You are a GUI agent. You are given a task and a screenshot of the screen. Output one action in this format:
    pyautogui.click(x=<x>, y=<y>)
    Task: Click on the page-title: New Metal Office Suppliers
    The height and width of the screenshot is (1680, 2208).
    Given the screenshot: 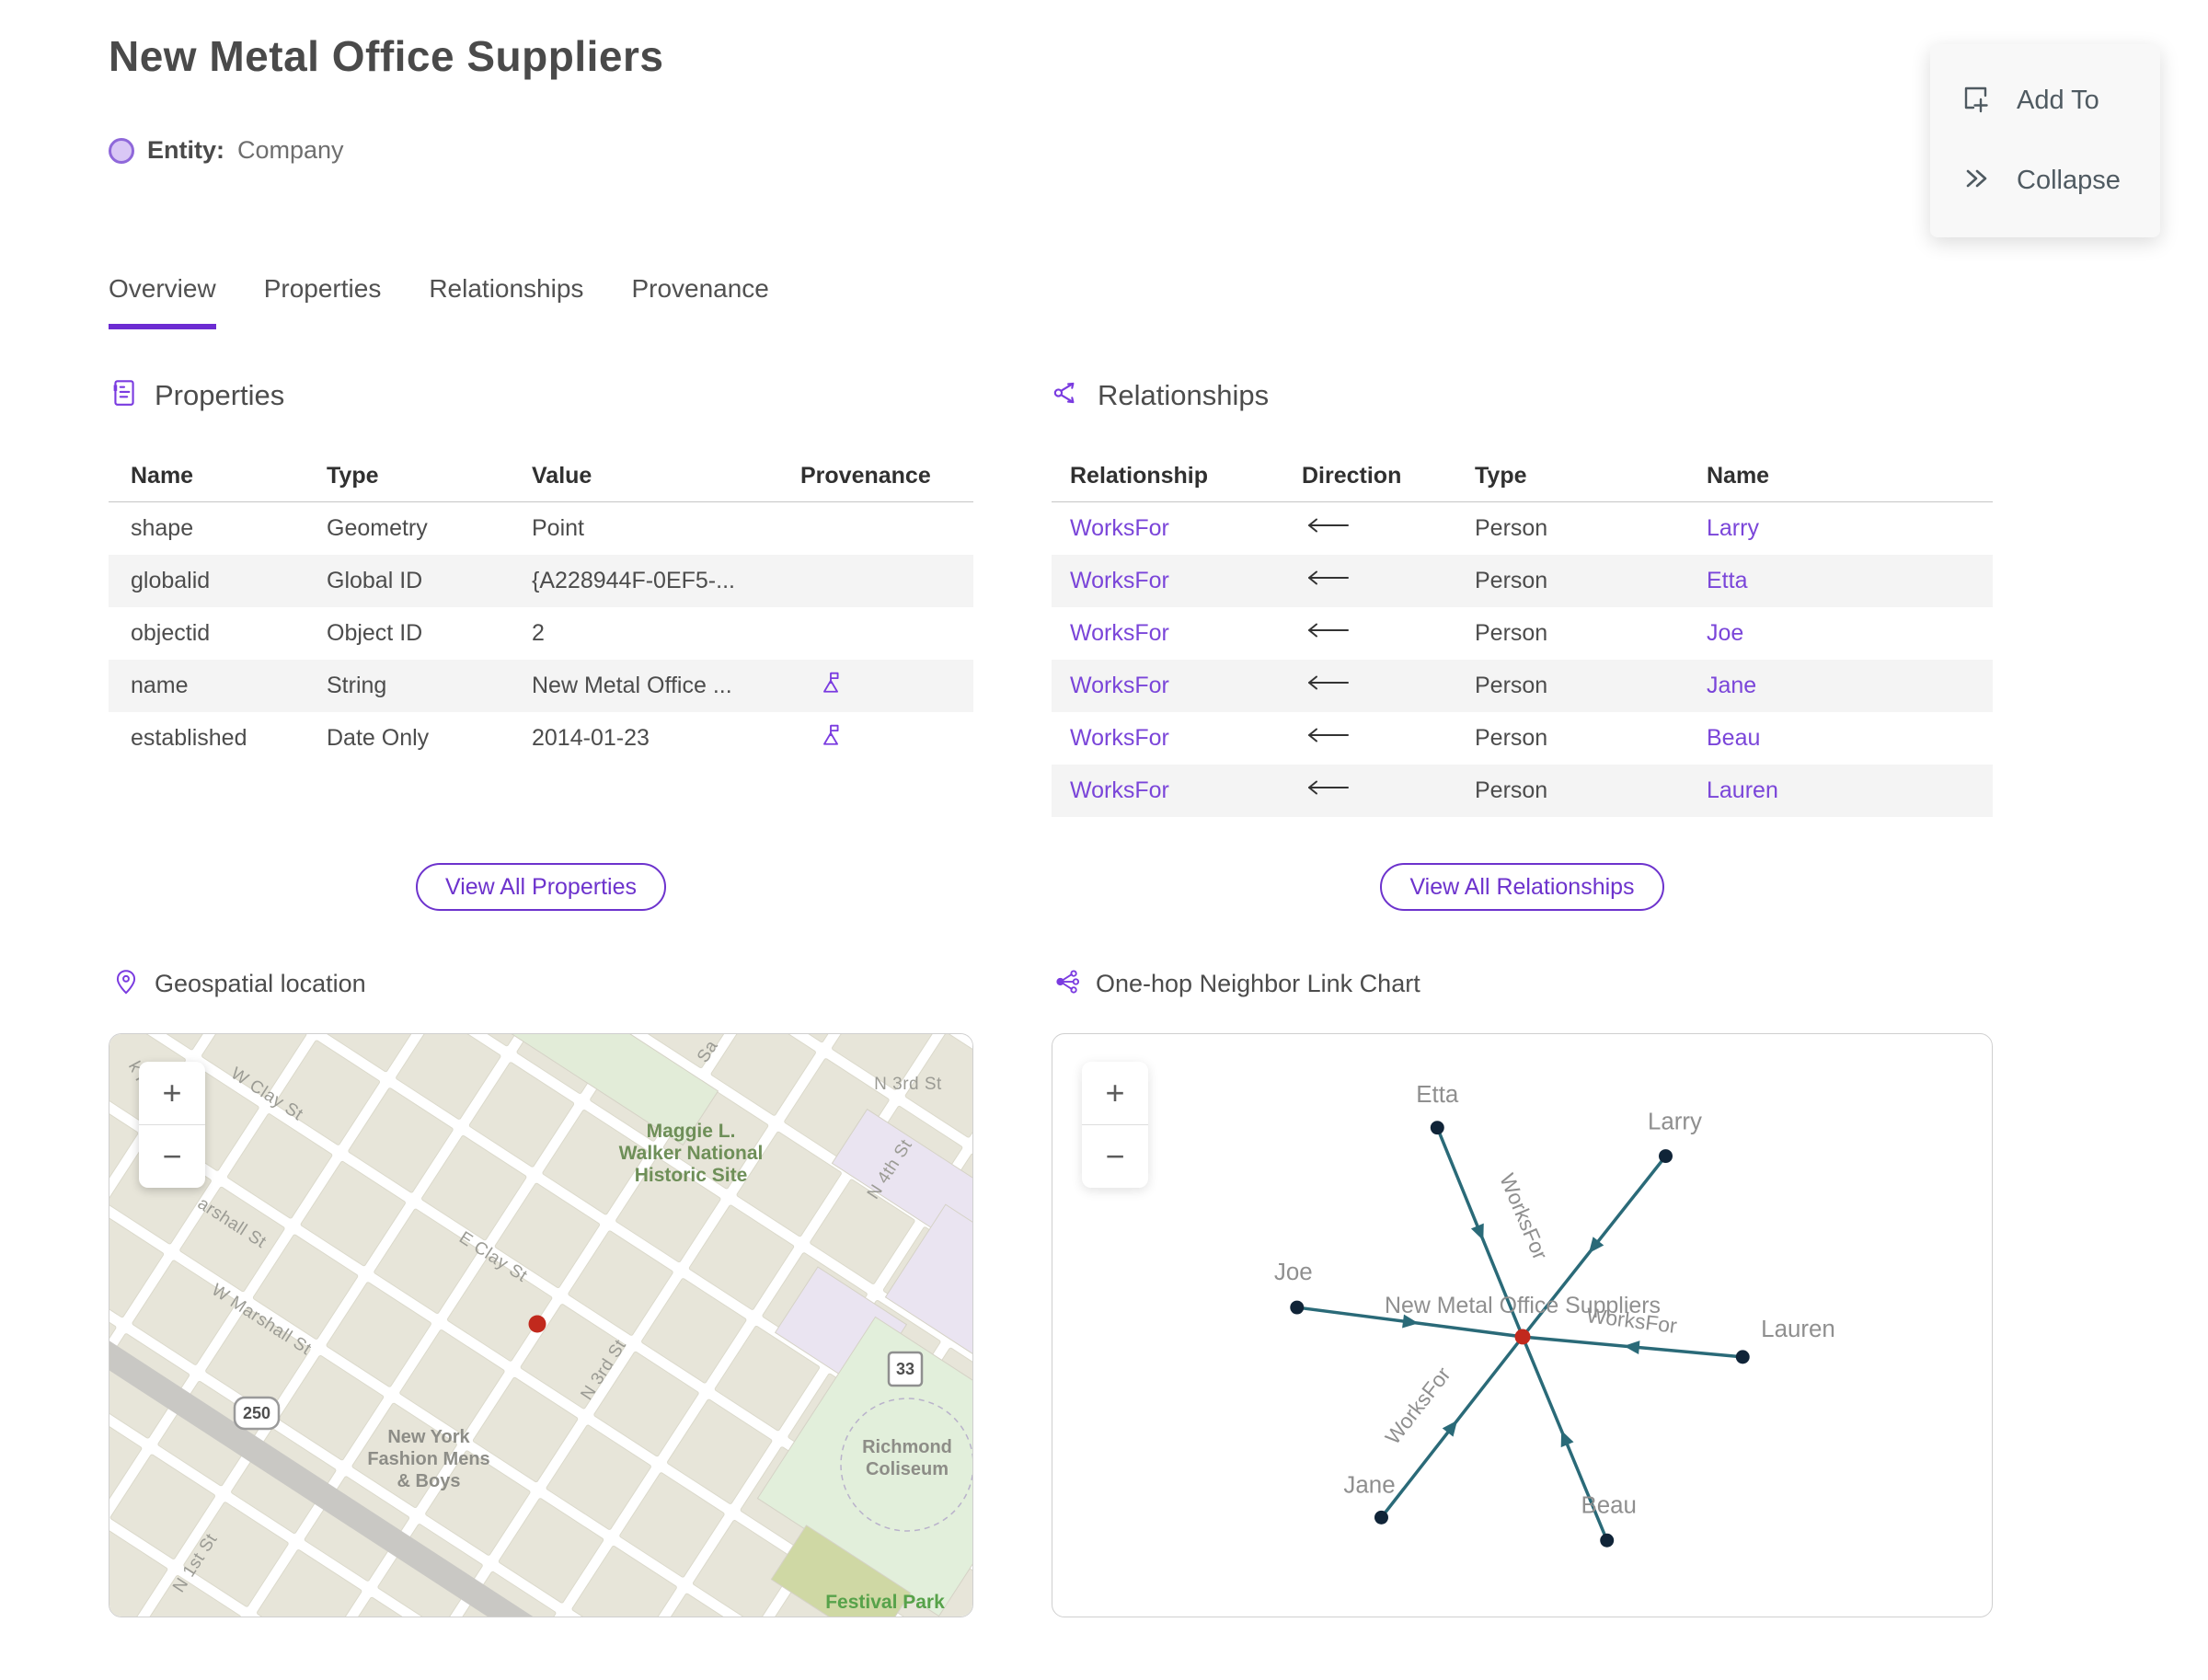 What is the action you would take?
    pyautogui.click(x=386, y=56)
    